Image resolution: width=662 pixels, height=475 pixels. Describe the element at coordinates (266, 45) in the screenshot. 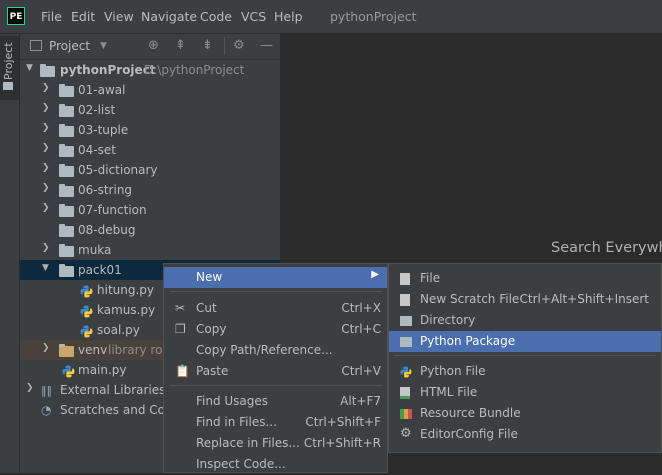

I see `minimize-icon: —` at that location.